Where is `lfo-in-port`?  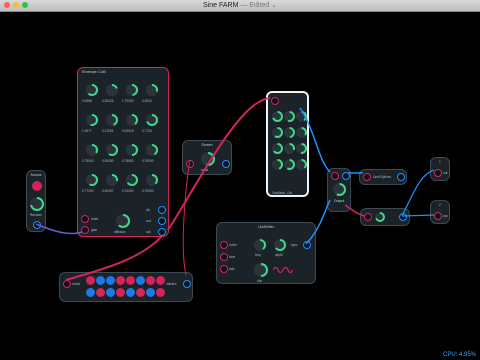
lfo-in-port is located at coordinates (224, 245).